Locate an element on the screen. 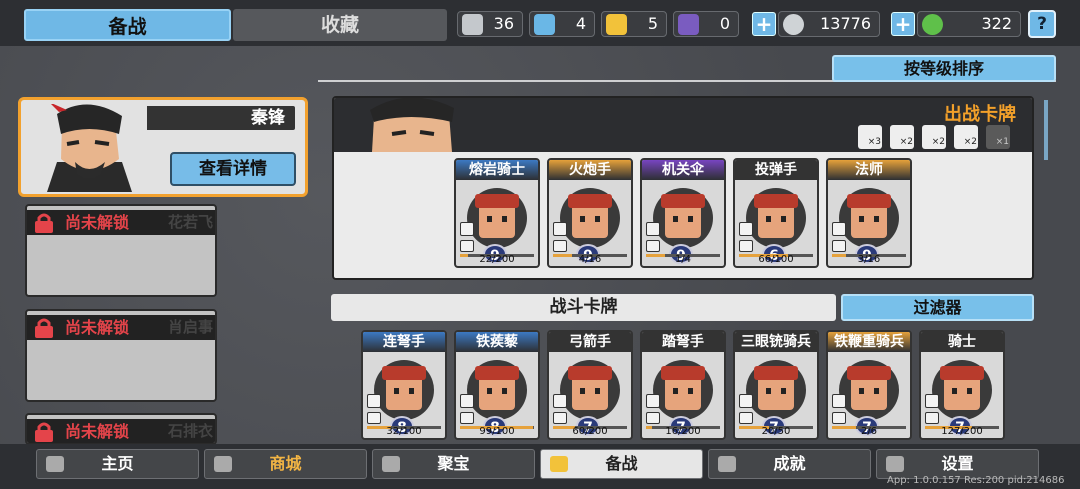 The image size is (1080, 489). unit-card: 铁鞭重骑兵72/6 is located at coordinates (869, 385).